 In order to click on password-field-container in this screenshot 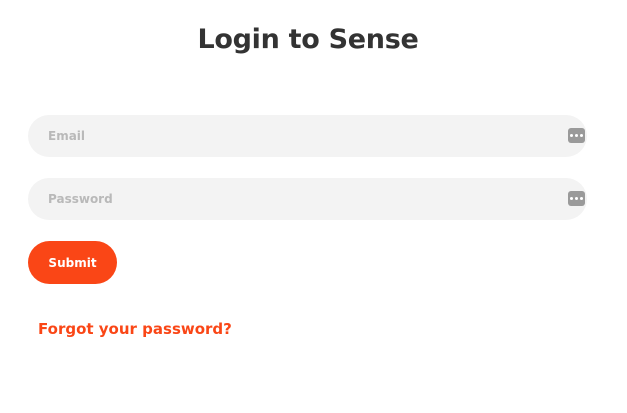, I will do `click(307, 199)`.